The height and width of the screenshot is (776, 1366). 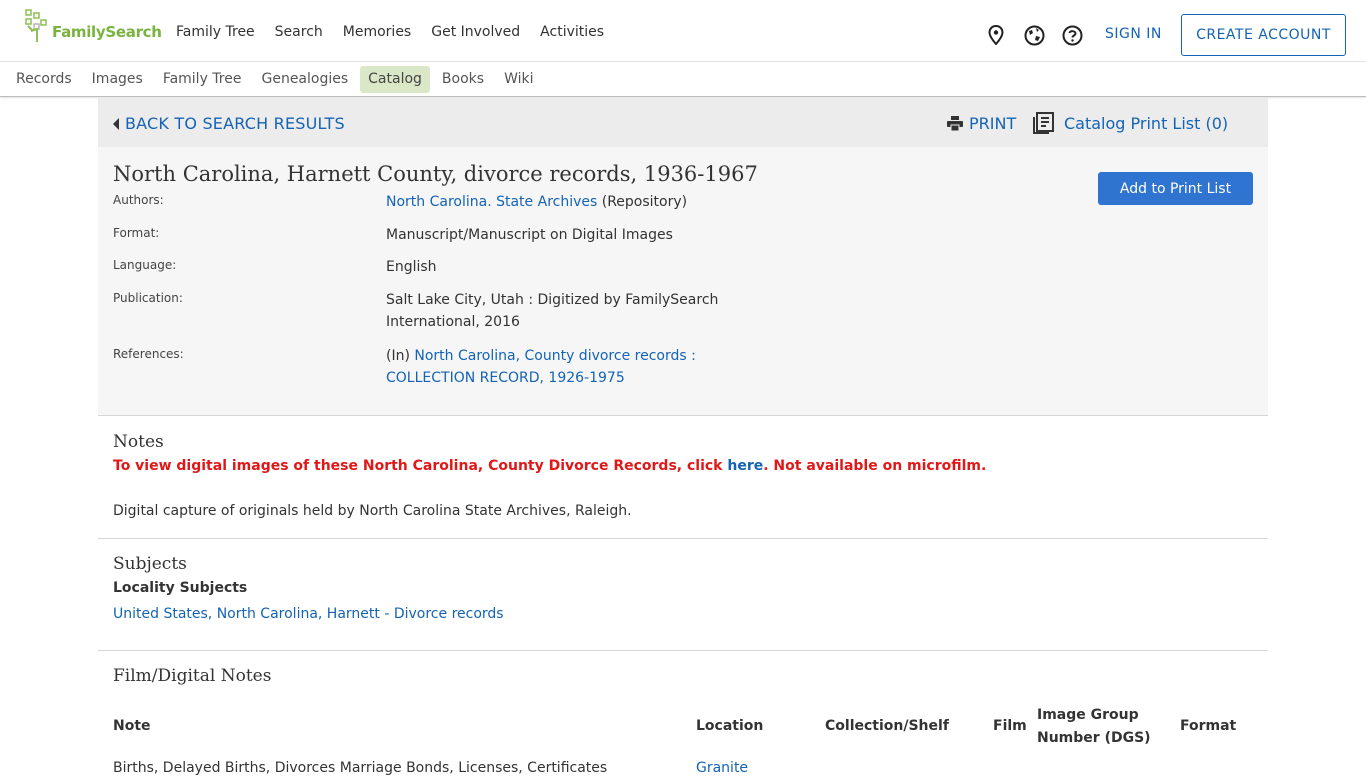 What do you see at coordinates (148, 298) in the screenshot?
I see `publication-label: Publication:` at bounding box center [148, 298].